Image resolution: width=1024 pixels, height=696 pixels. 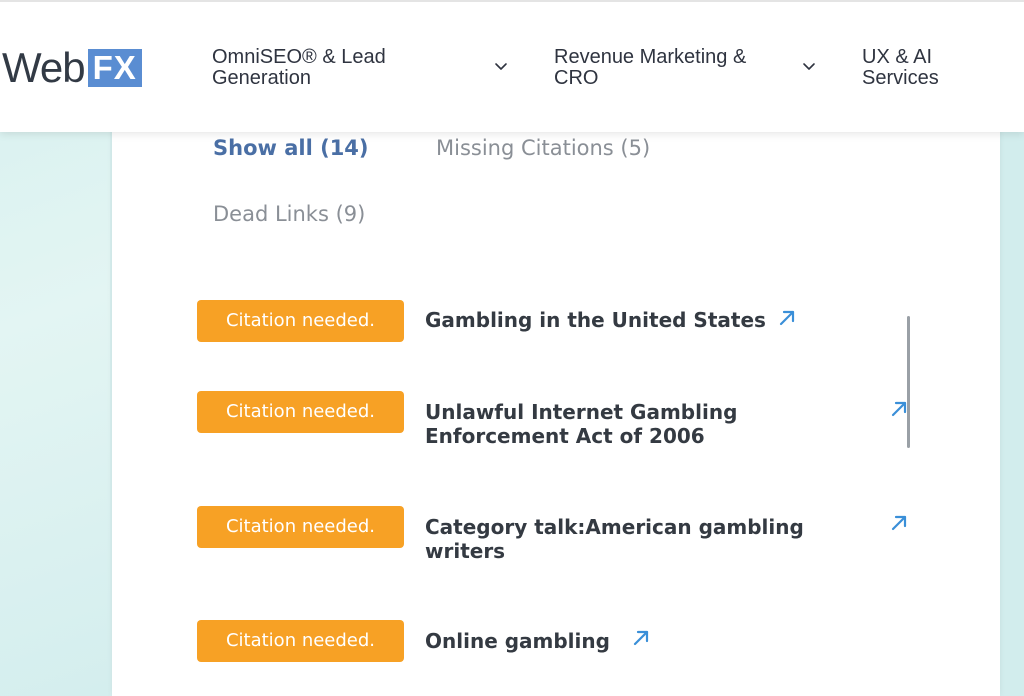 I want to click on filter-dead-links: Dead Links (9), so click(x=289, y=214).